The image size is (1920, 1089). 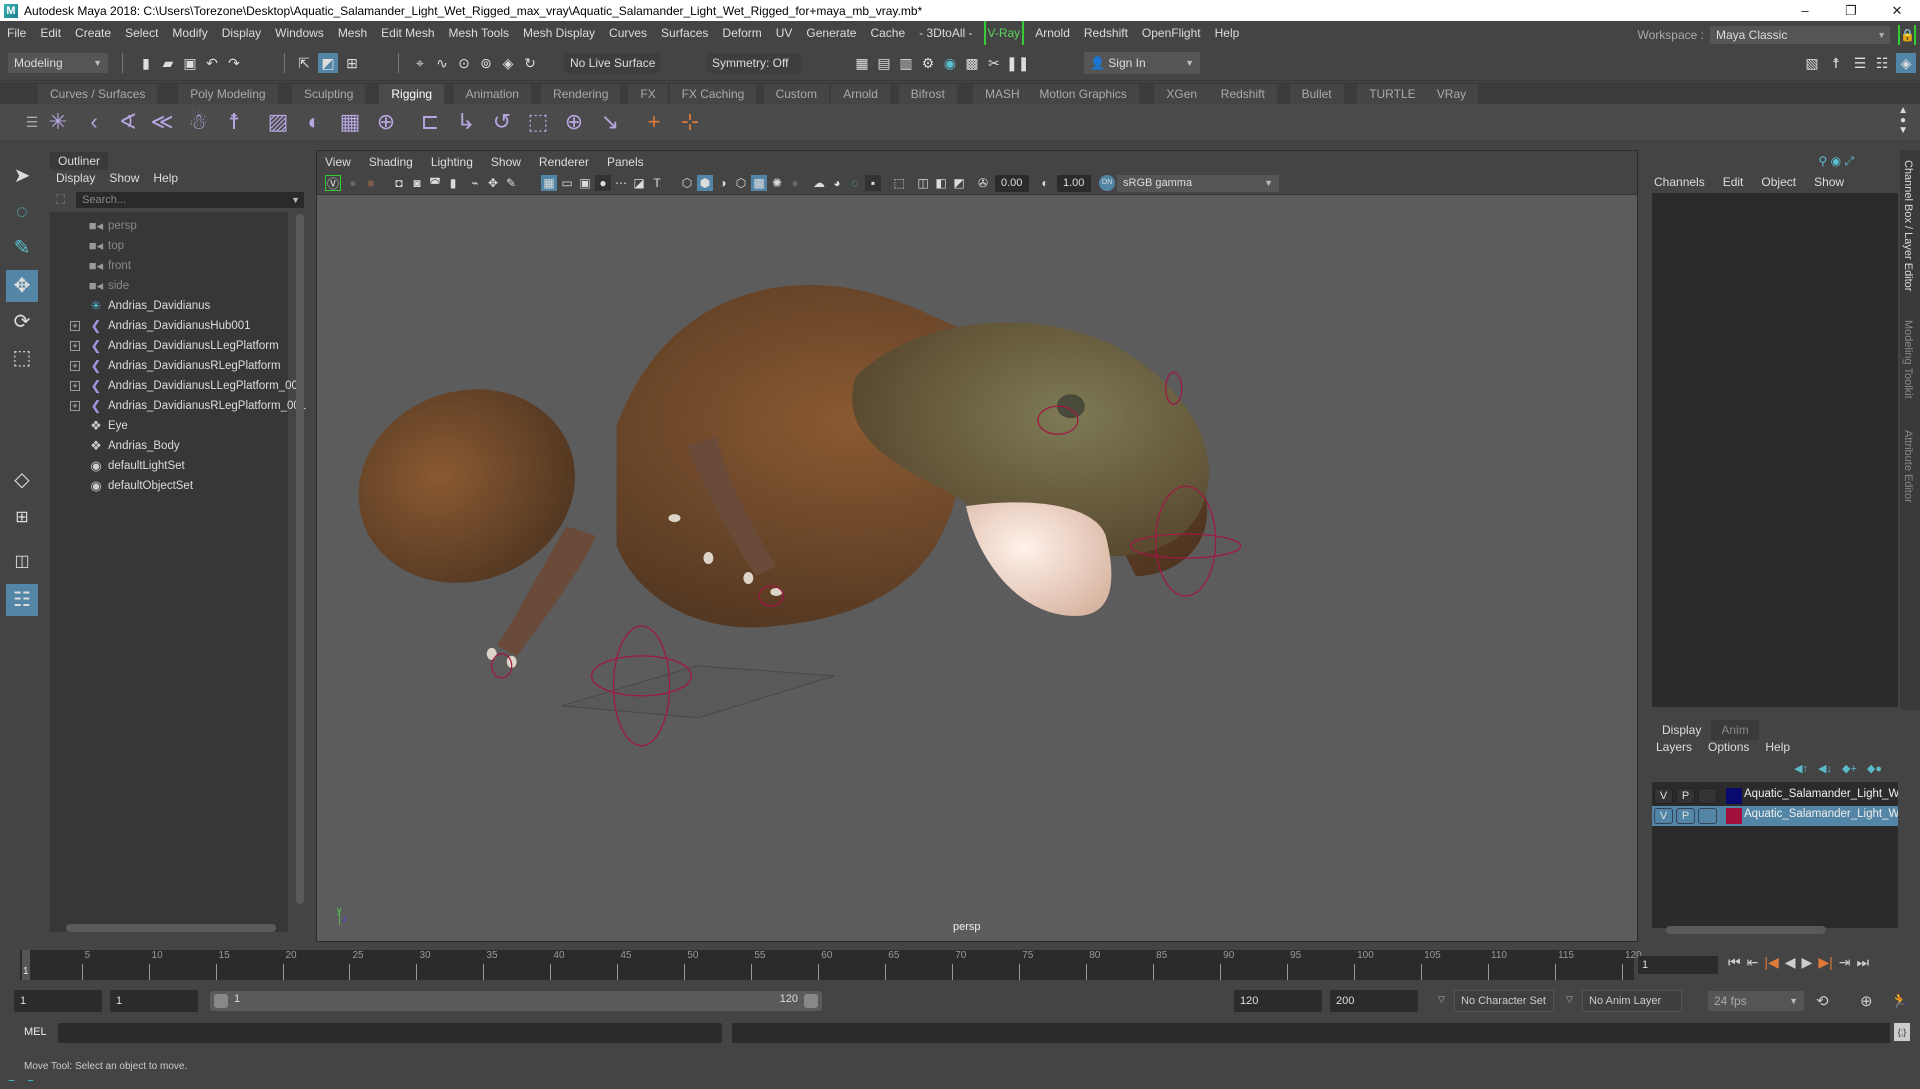 I want to click on viewport-menu-shading: Shading, so click(x=391, y=162).